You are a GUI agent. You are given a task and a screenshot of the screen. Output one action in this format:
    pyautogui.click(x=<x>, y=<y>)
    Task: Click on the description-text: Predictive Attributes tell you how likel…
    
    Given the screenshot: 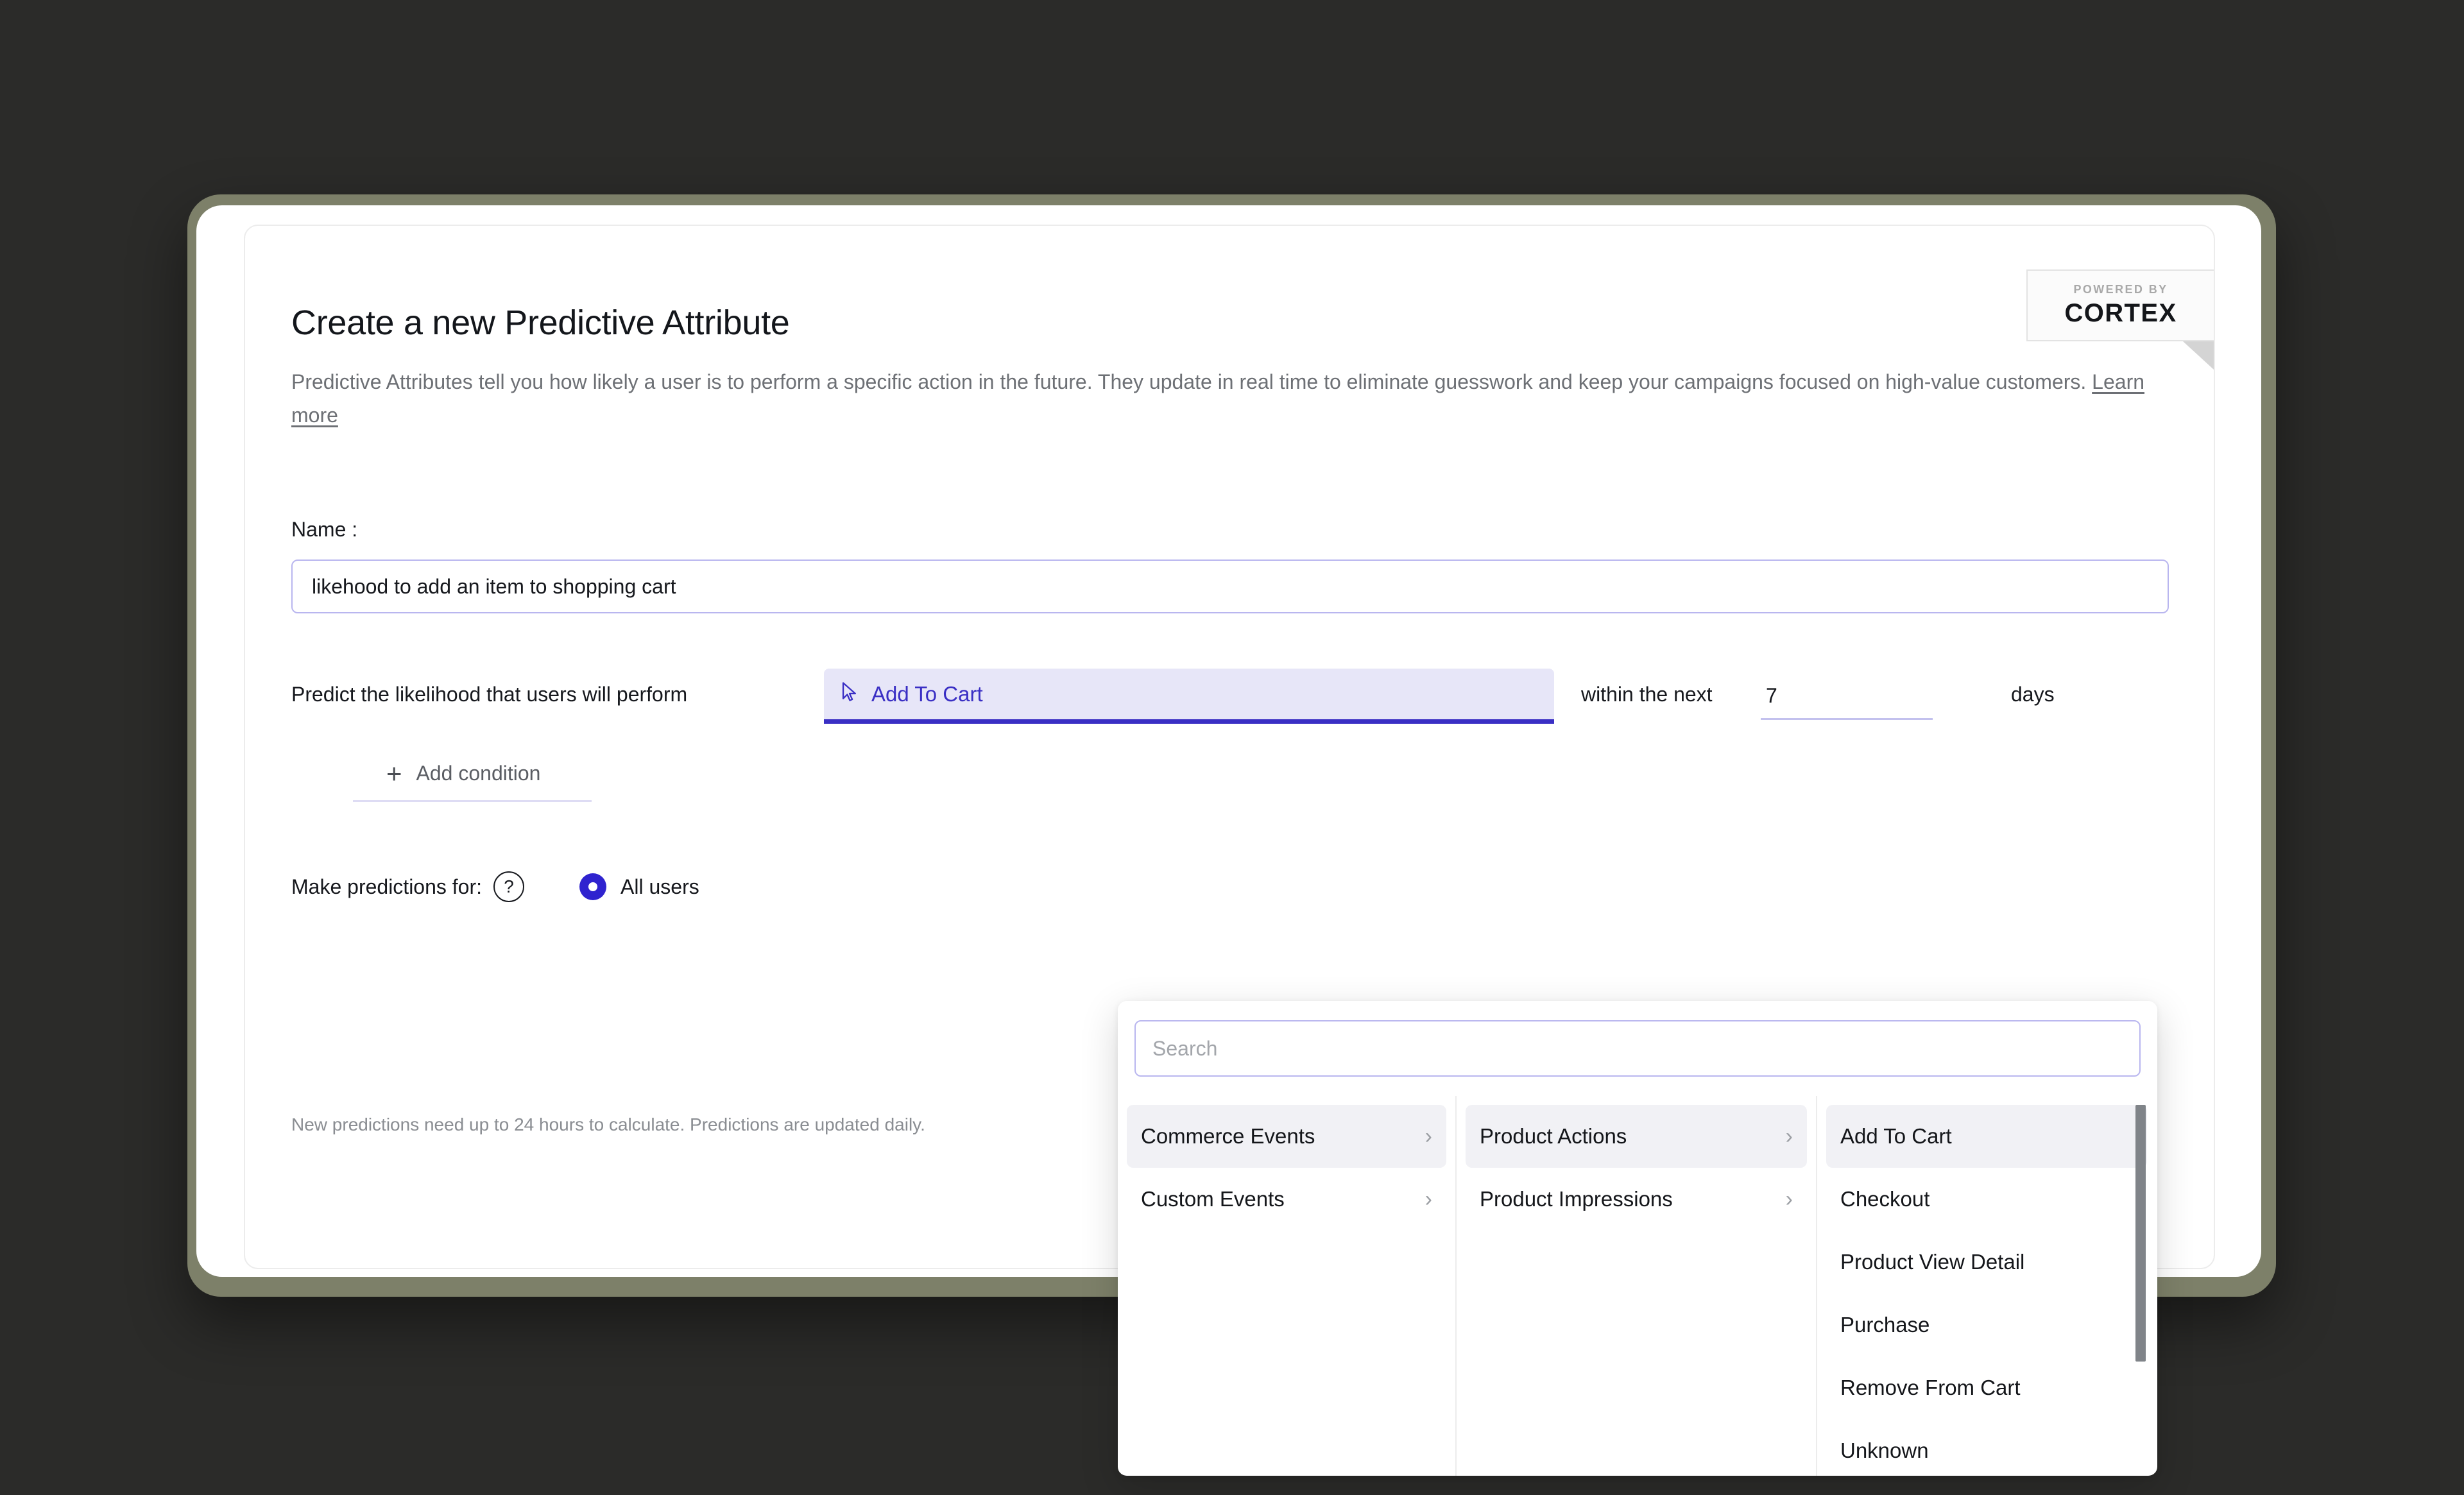 What is the action you would take?
    pyautogui.click(x=1192, y=381)
    